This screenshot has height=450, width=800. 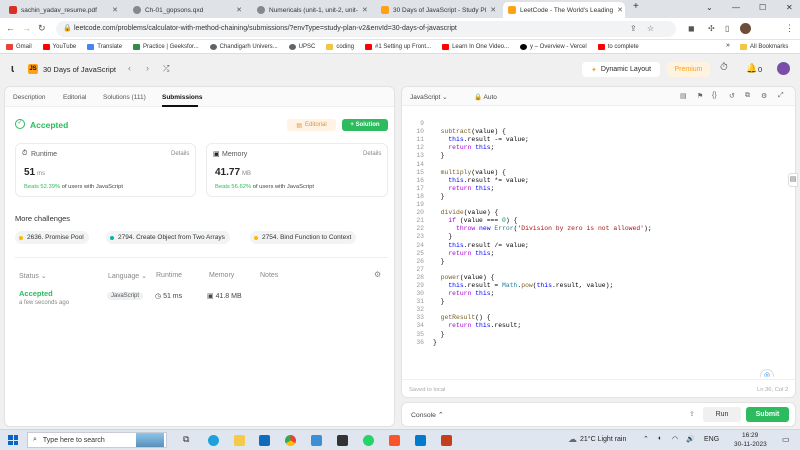 I want to click on minimize-icon: —, so click(x=736, y=7).